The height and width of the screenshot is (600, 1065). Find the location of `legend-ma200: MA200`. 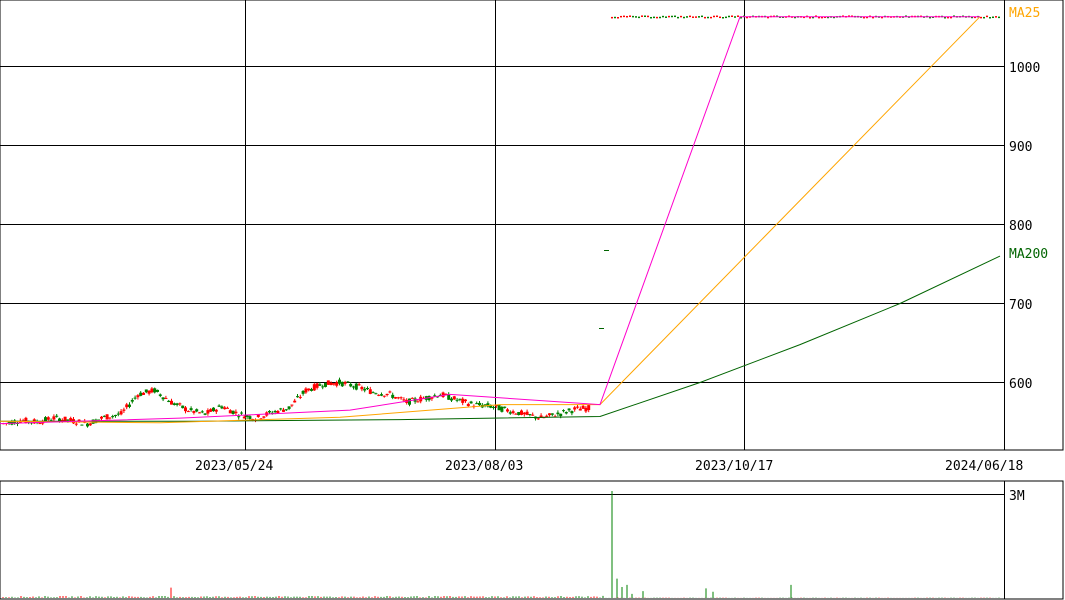

legend-ma200: MA200 is located at coordinates (1028, 254).